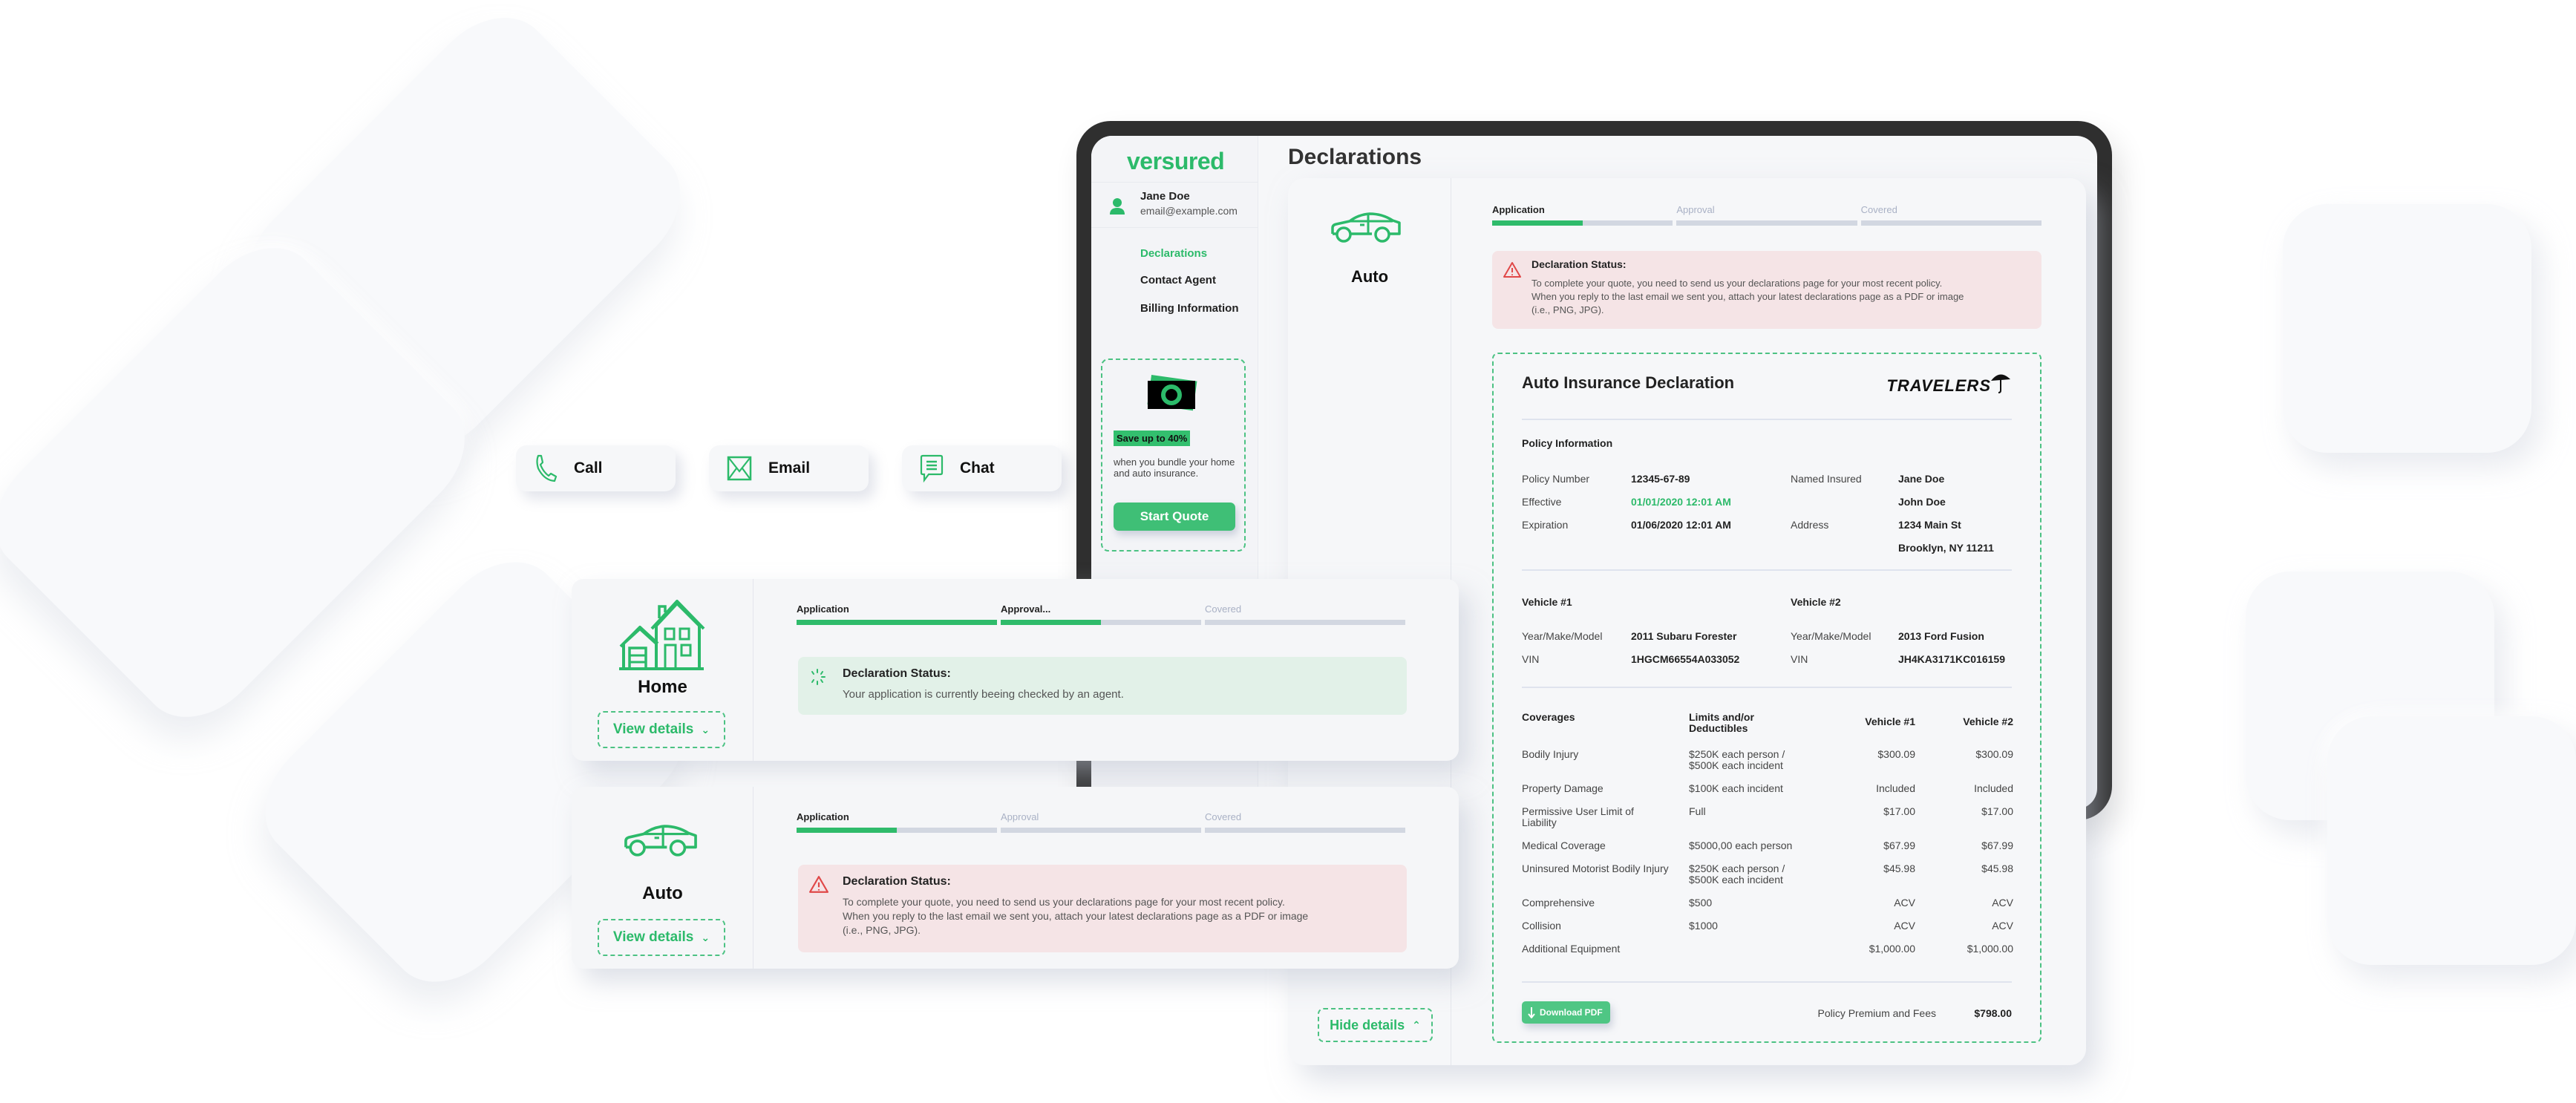 The height and width of the screenshot is (1103, 2576). I want to click on vehicle2-title: Vehicle #2, so click(1816, 602).